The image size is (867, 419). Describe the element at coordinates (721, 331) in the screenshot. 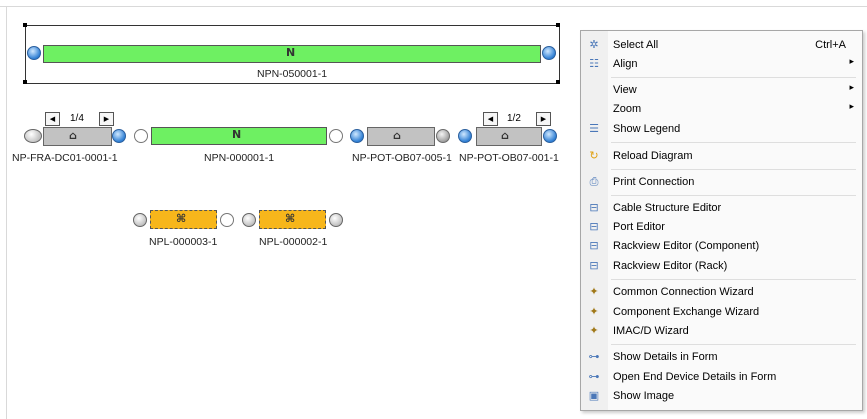

I see `menu-item-imacd-wizard: ✦ IMAC/D Wizard` at that location.